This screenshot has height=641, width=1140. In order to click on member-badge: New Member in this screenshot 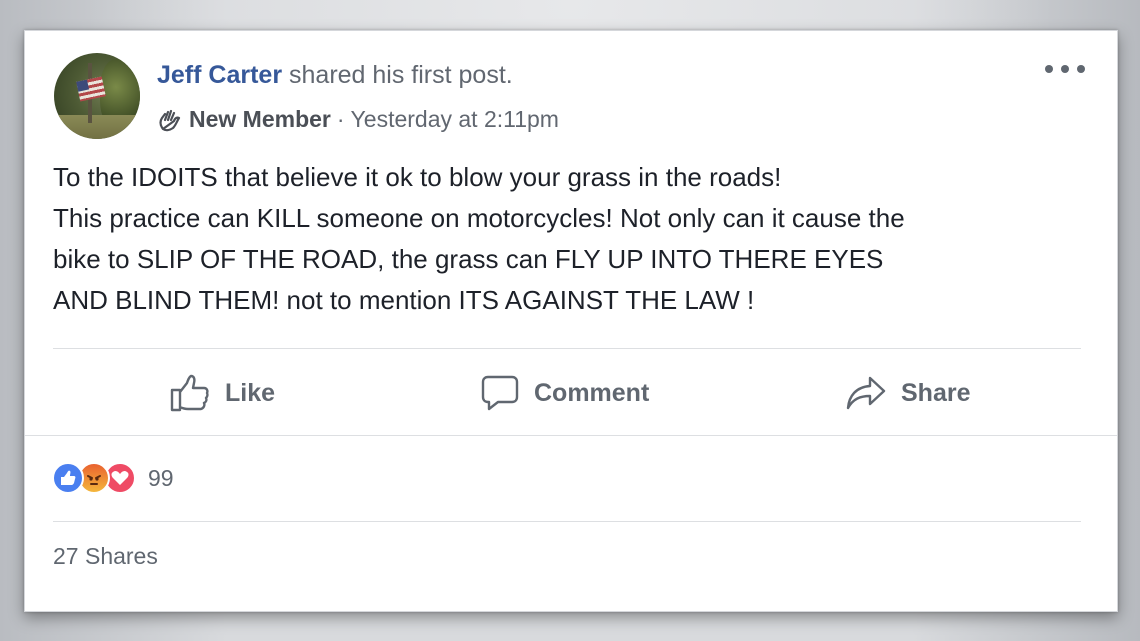, I will do `click(260, 119)`.